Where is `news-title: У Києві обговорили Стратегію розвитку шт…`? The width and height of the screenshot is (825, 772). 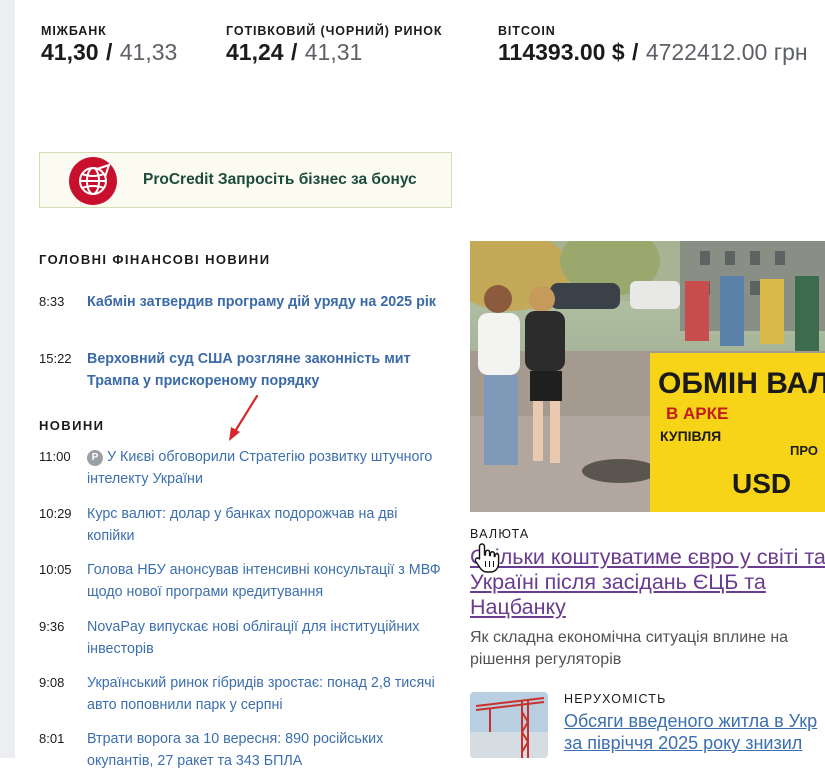 news-title: У Києві обговорили Стратегію розвитку шт… is located at coordinates (260, 468).